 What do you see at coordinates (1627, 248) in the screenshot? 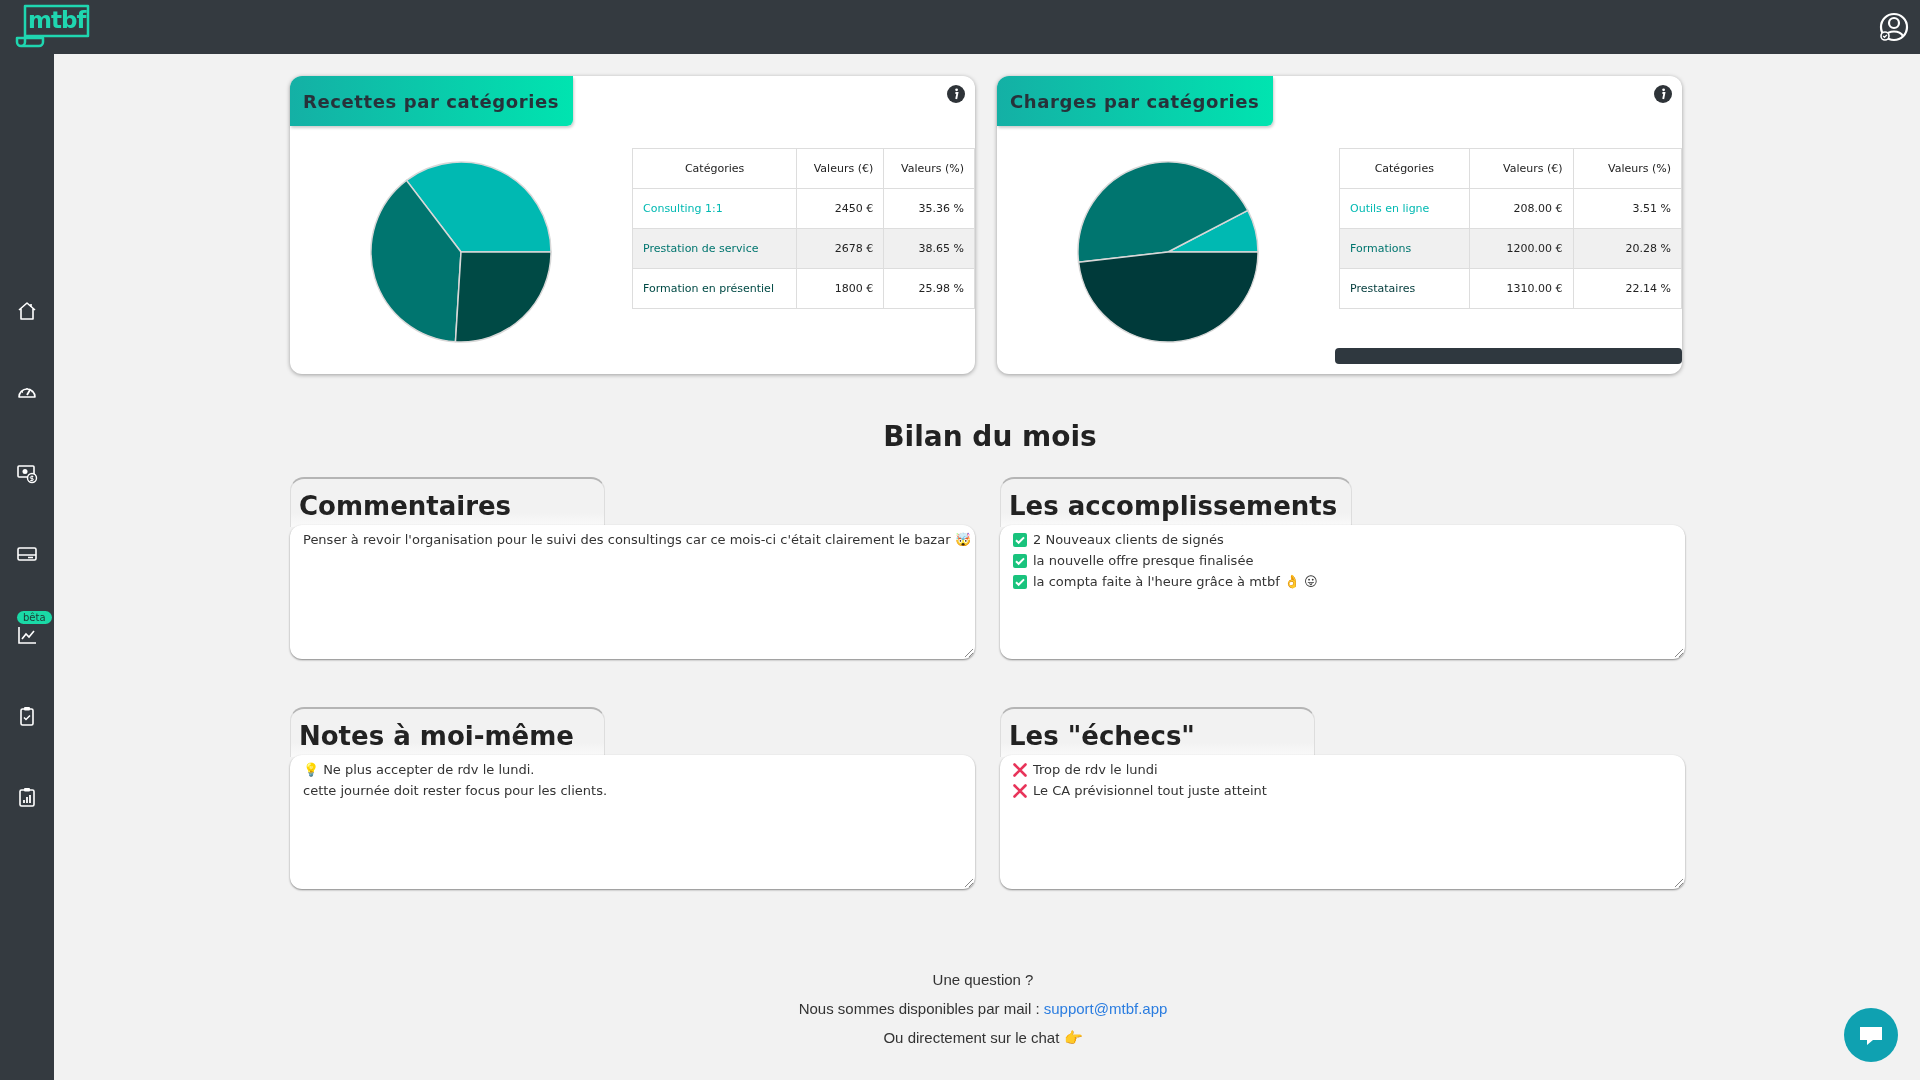
I see `table-cell: 20.28 %` at bounding box center [1627, 248].